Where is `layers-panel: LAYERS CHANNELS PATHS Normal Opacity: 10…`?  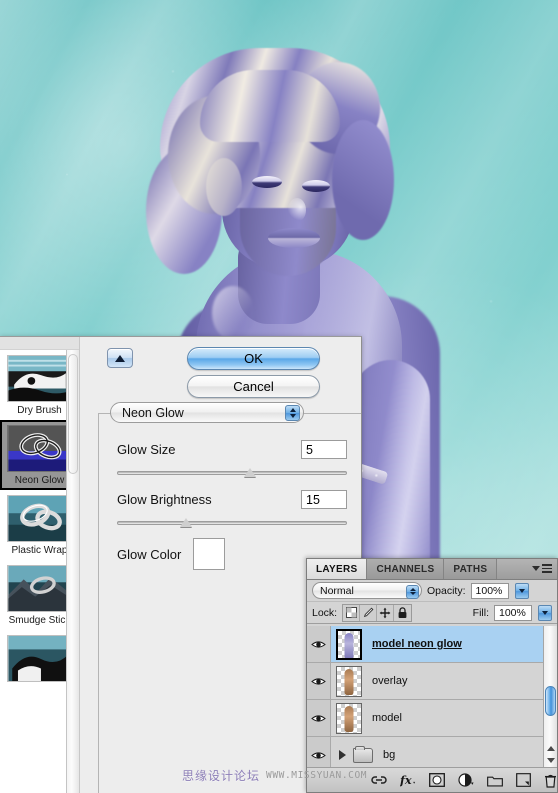 layers-panel: LAYERS CHANNELS PATHS Normal Opacity: 10… is located at coordinates (432, 675).